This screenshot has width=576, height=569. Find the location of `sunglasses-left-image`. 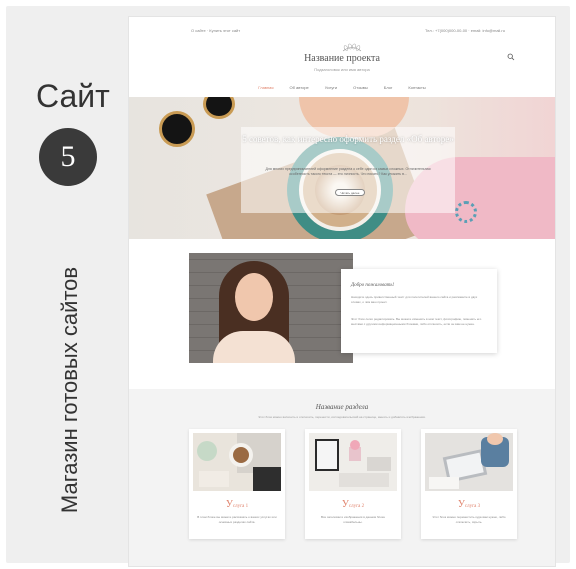

sunglasses-left-image is located at coordinates (177, 129).